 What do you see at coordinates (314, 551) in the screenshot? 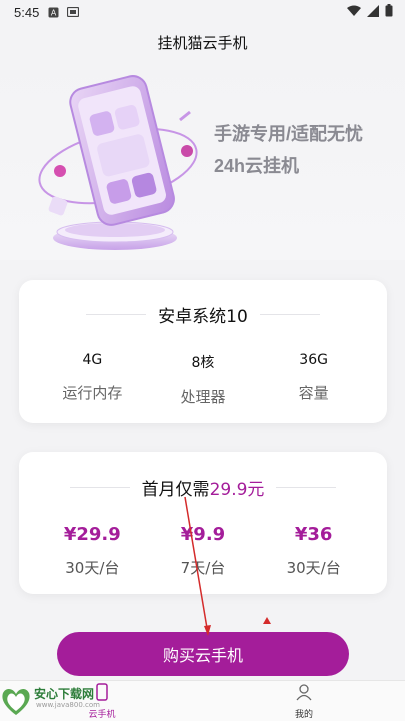
I see `plan-option: ¥36 30天/台` at bounding box center [314, 551].